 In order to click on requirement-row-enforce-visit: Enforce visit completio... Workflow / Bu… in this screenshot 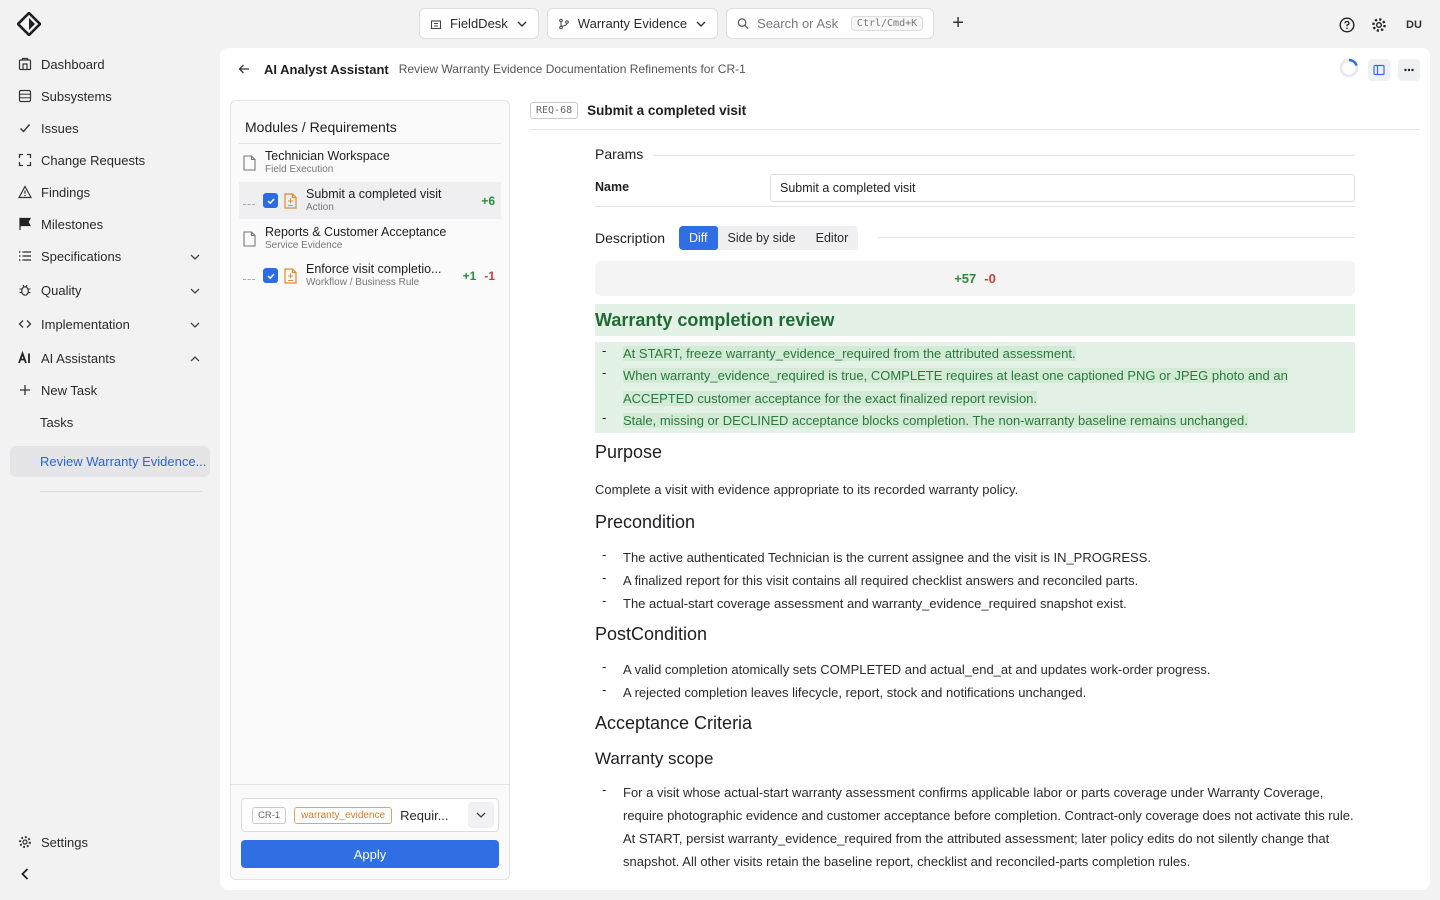, I will do `click(370, 275)`.